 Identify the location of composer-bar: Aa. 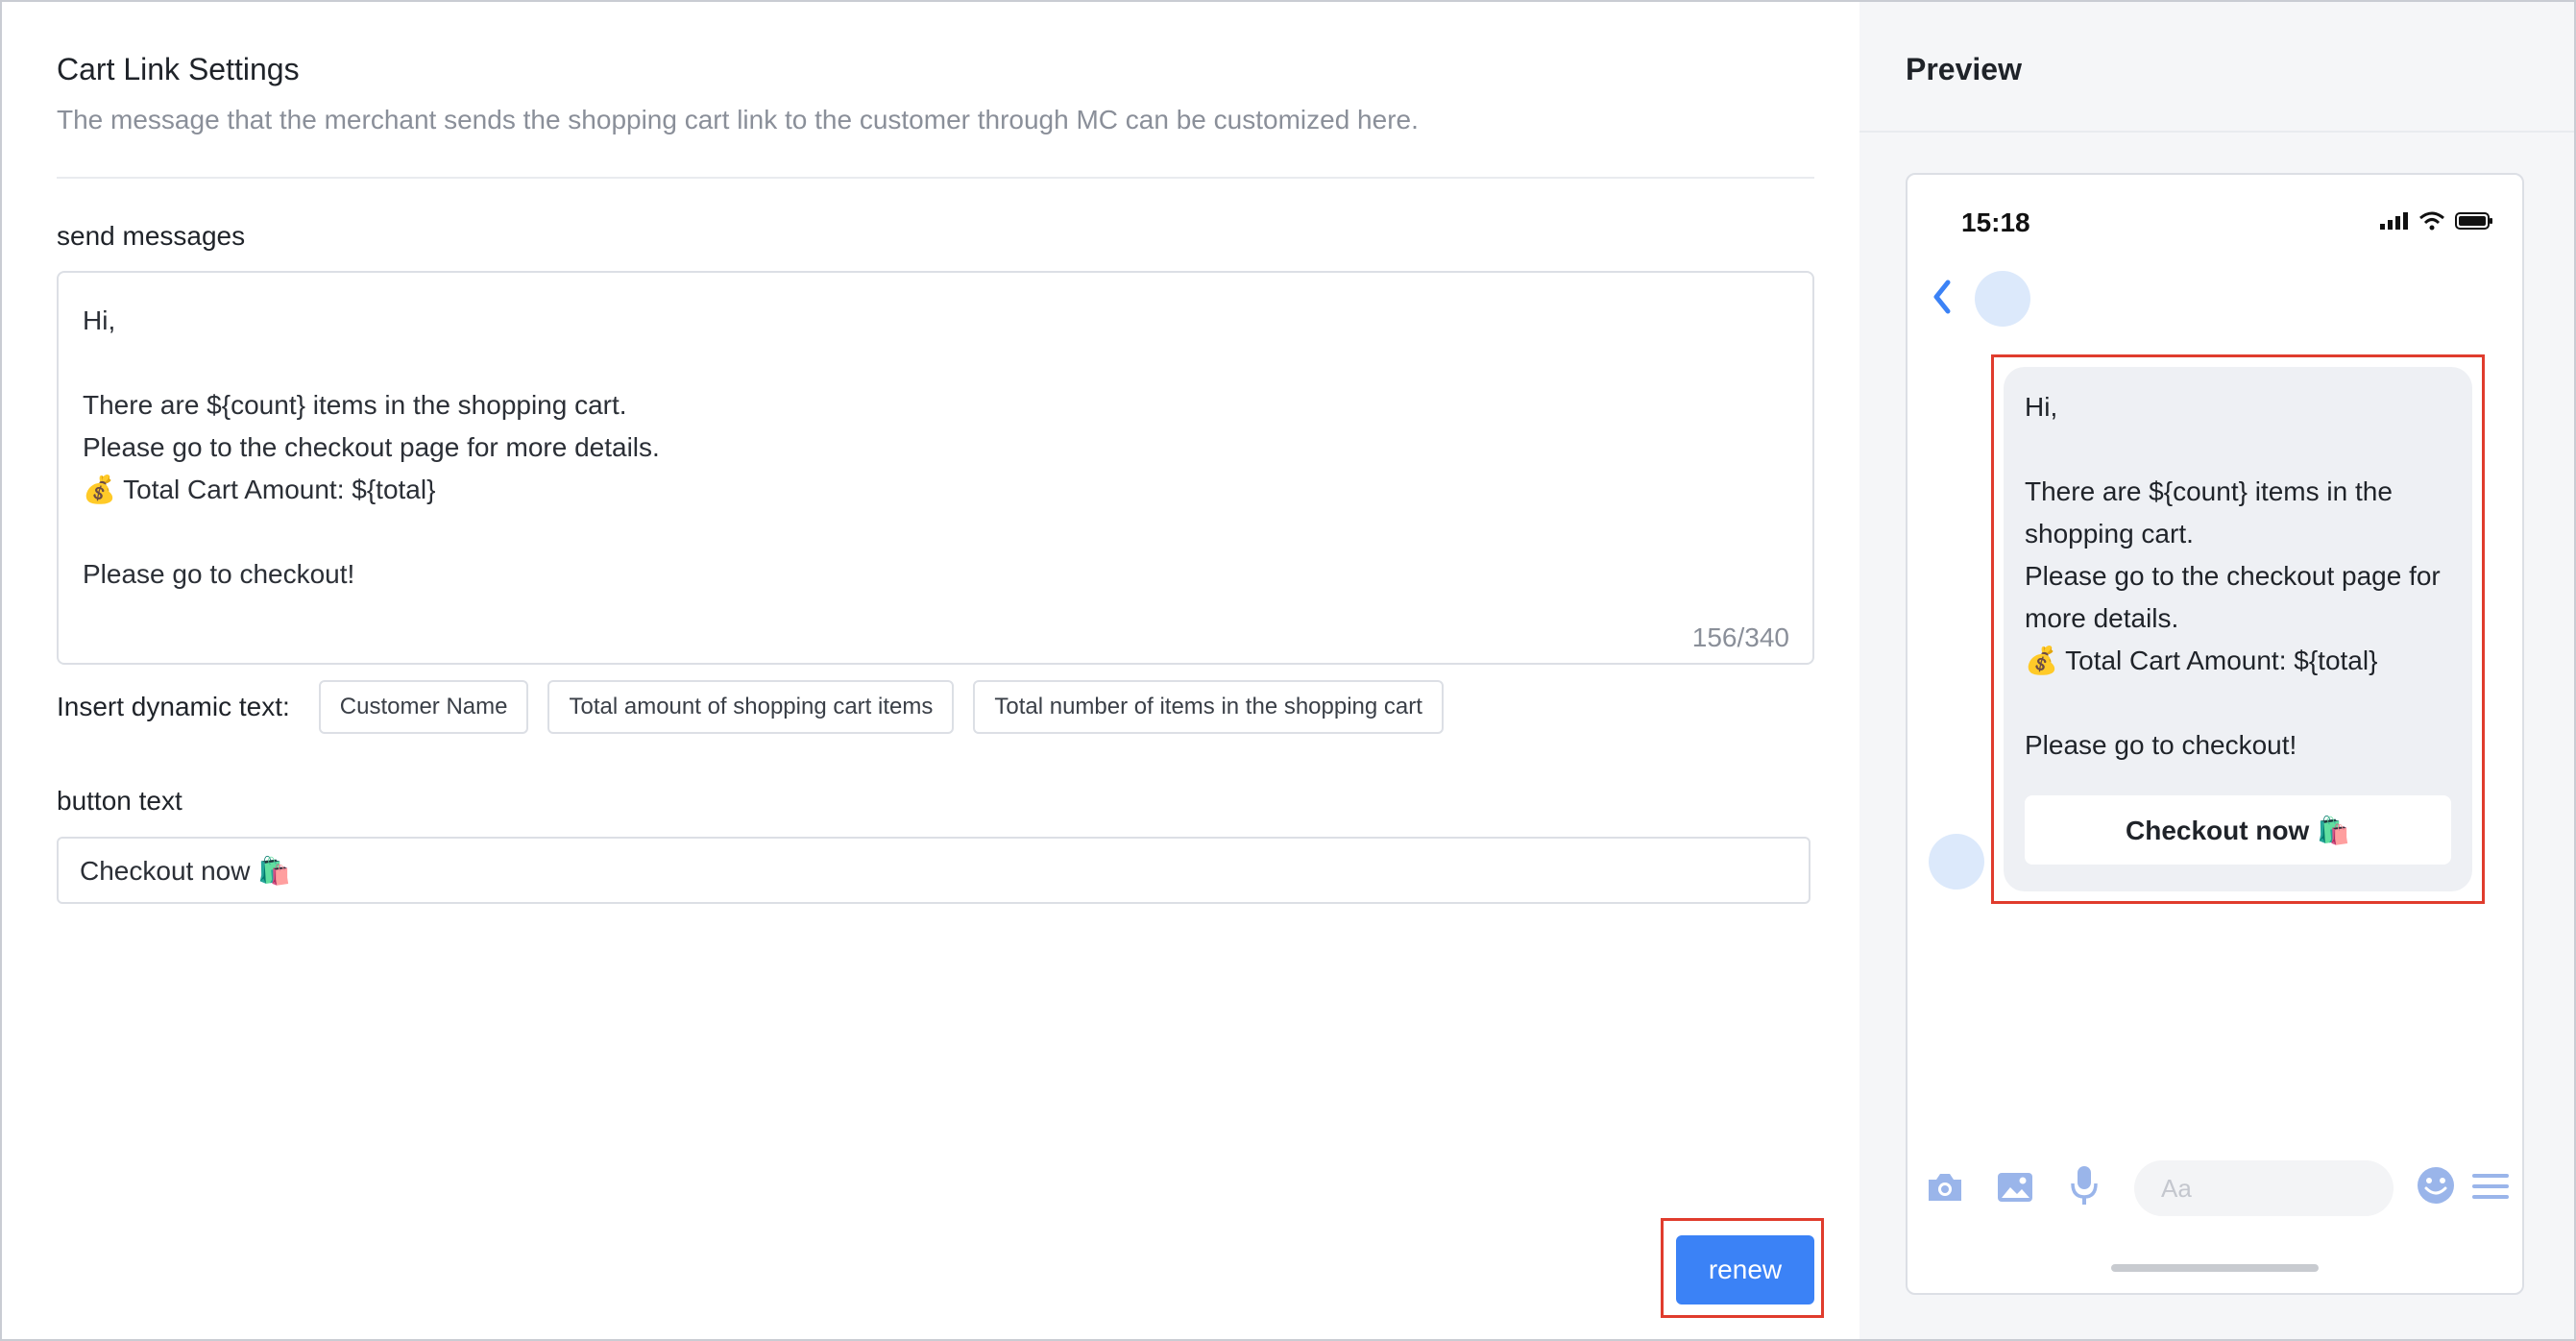
(2215, 1190).